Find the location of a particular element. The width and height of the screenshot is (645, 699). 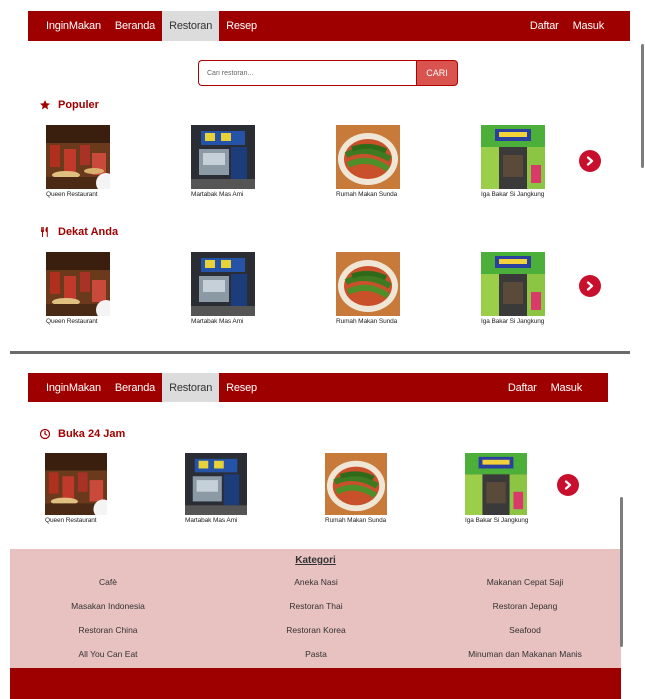

category-link: Restoran Korea is located at coordinates (316, 630).